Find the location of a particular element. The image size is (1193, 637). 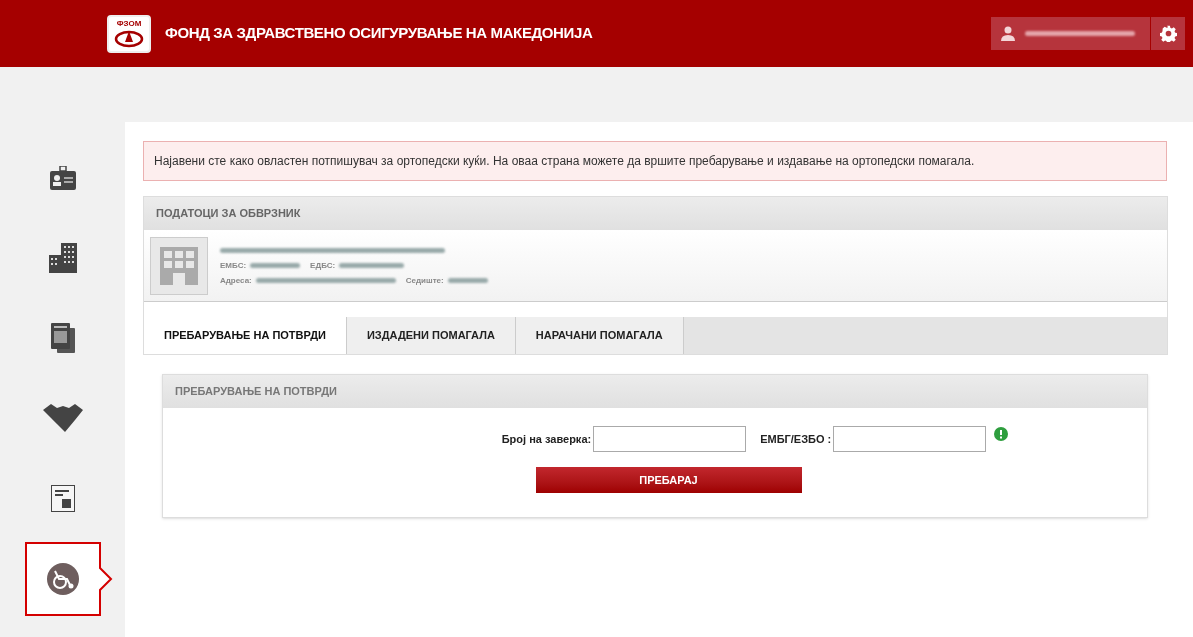

id-badge-icon is located at coordinates (62, 178).